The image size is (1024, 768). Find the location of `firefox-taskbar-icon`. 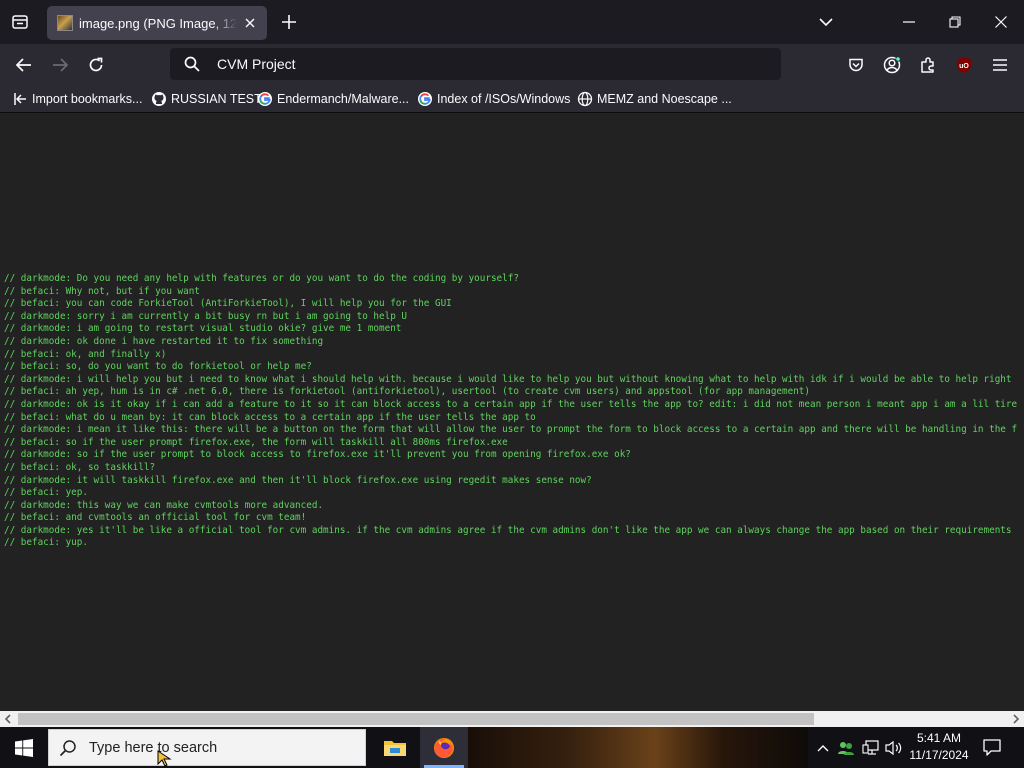

firefox-taskbar-icon is located at coordinates (444, 747).